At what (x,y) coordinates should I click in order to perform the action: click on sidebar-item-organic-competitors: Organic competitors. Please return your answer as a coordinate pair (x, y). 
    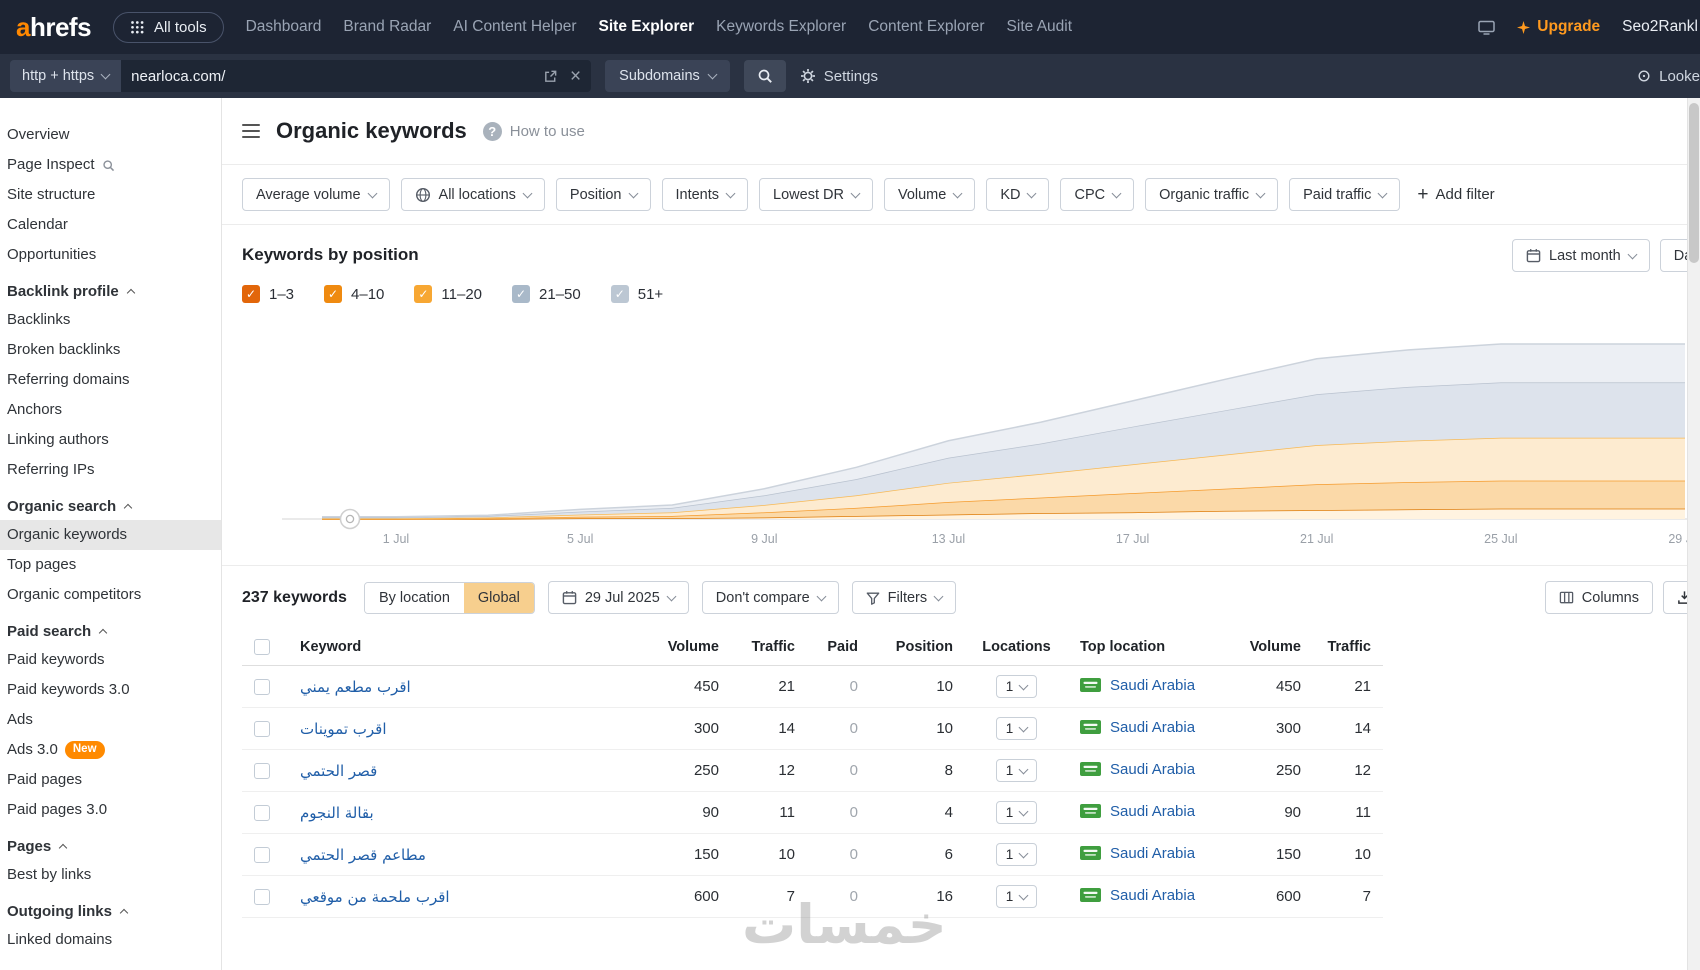
    Looking at the image, I should click on (110, 595).